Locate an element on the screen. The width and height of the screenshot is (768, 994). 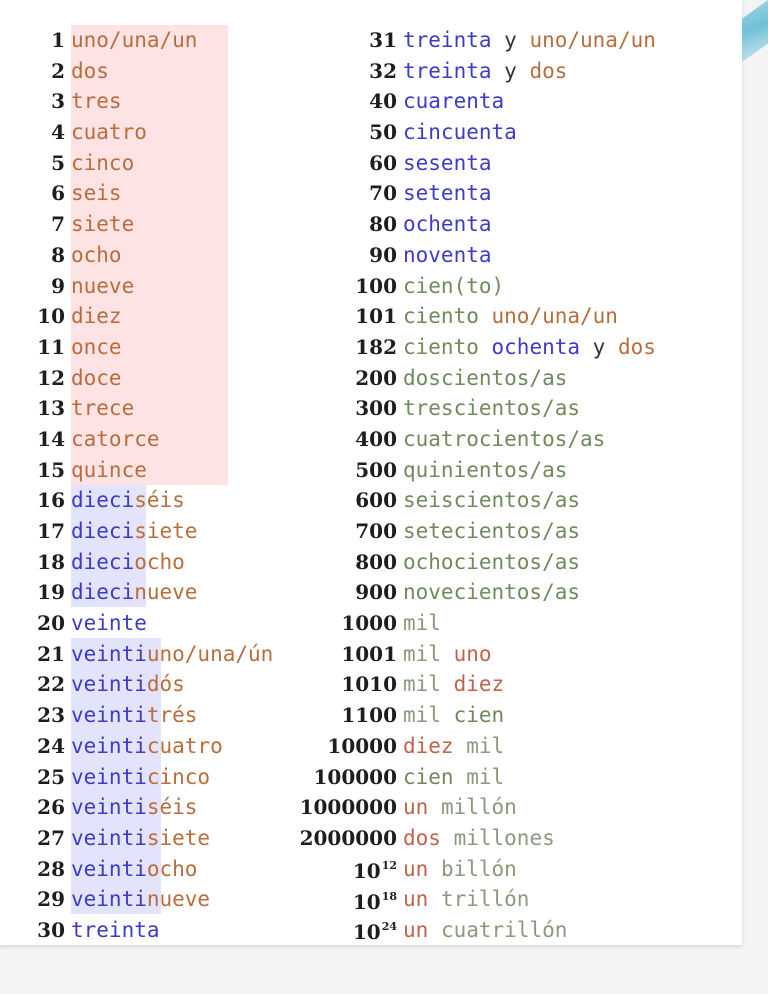
number-digits: 7 is located at coordinates (58, 224).